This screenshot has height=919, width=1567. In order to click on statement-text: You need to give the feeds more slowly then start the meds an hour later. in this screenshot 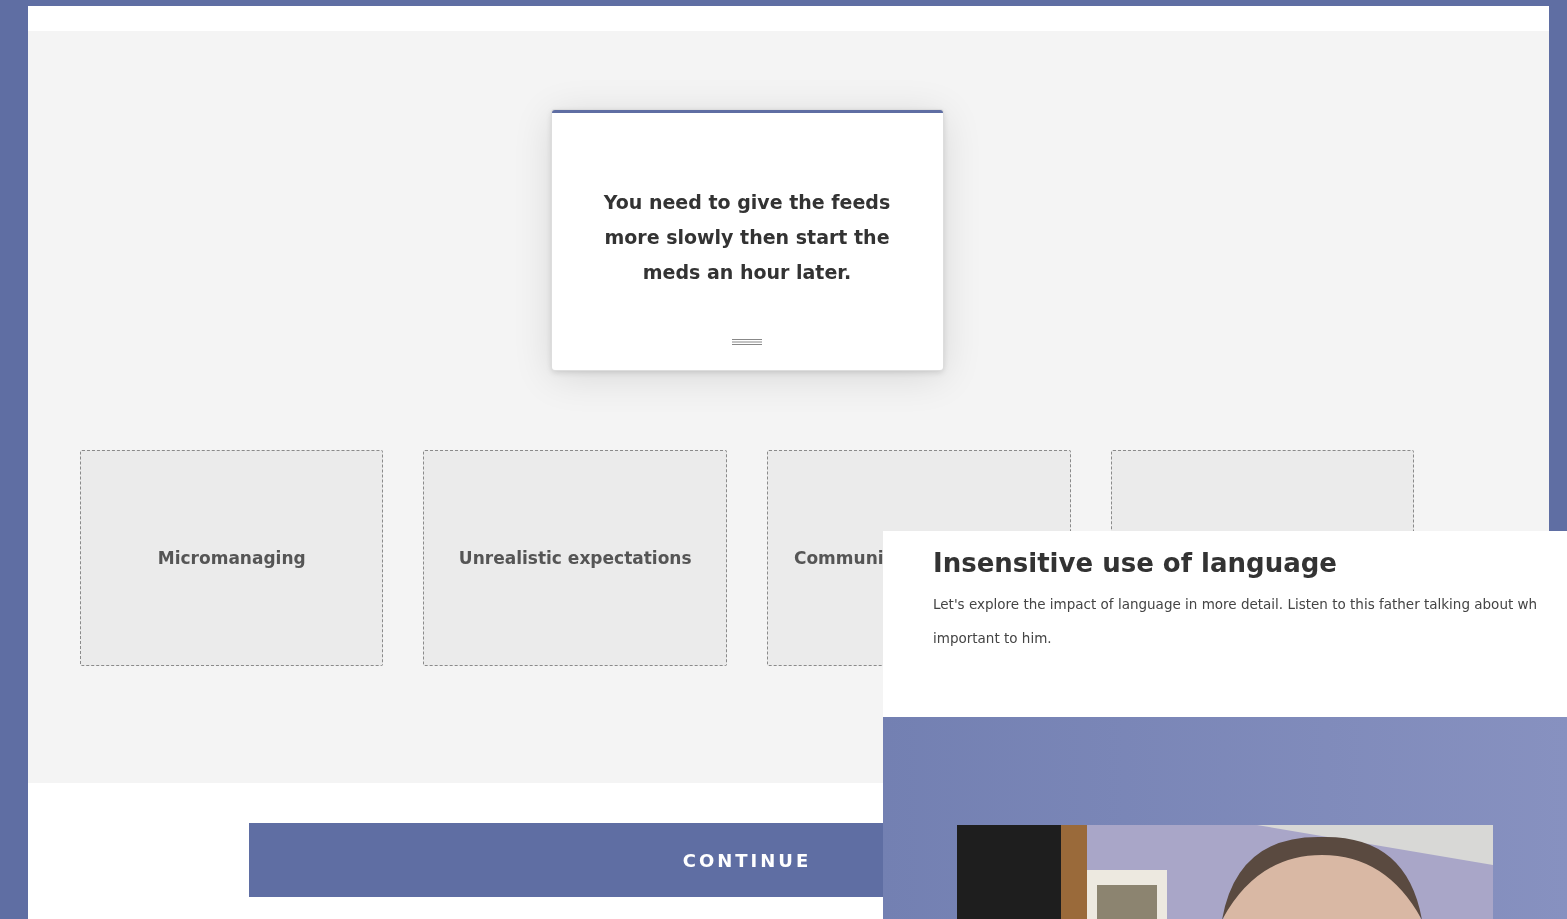, I will do `click(747, 237)`.